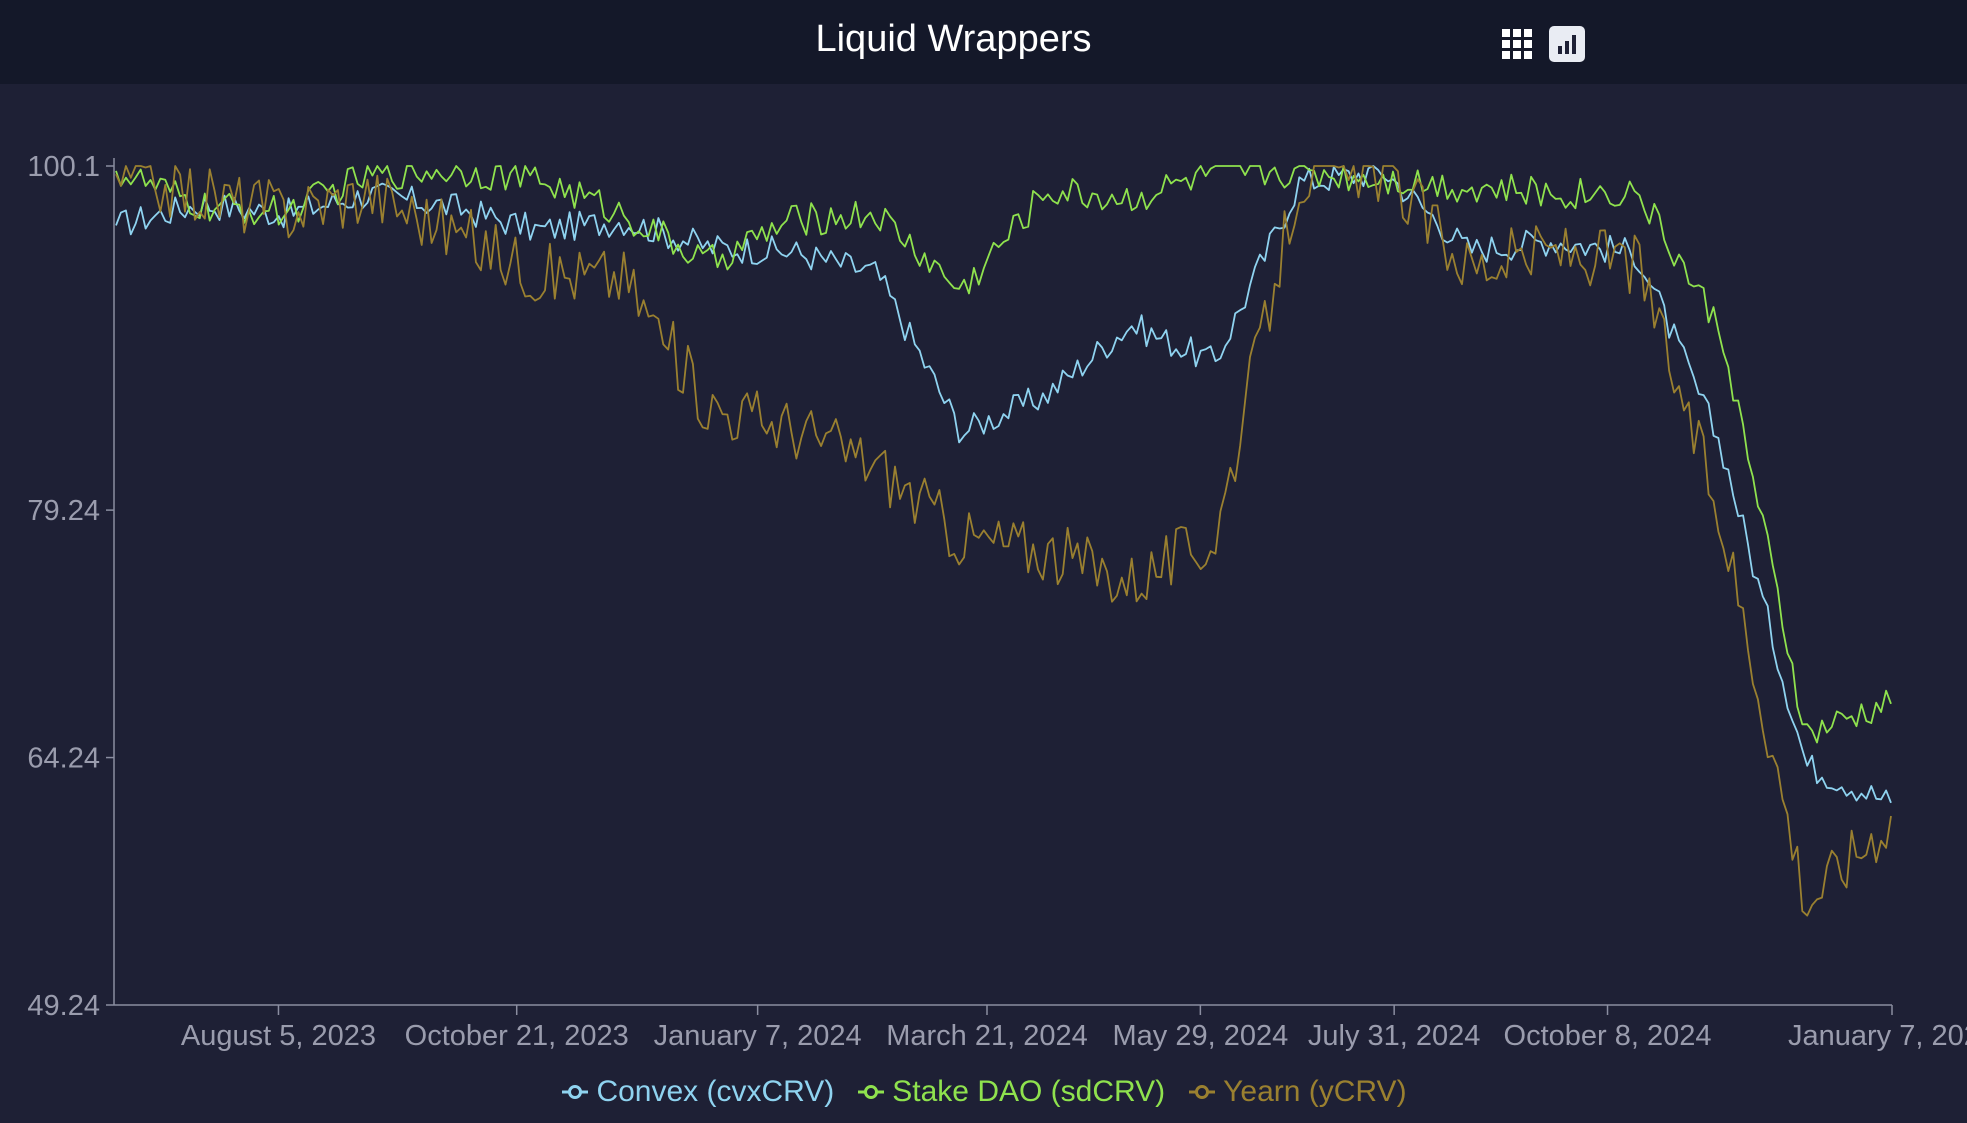 This screenshot has height=1123, width=1967. I want to click on y-tick-label: 64.24, so click(63, 759).